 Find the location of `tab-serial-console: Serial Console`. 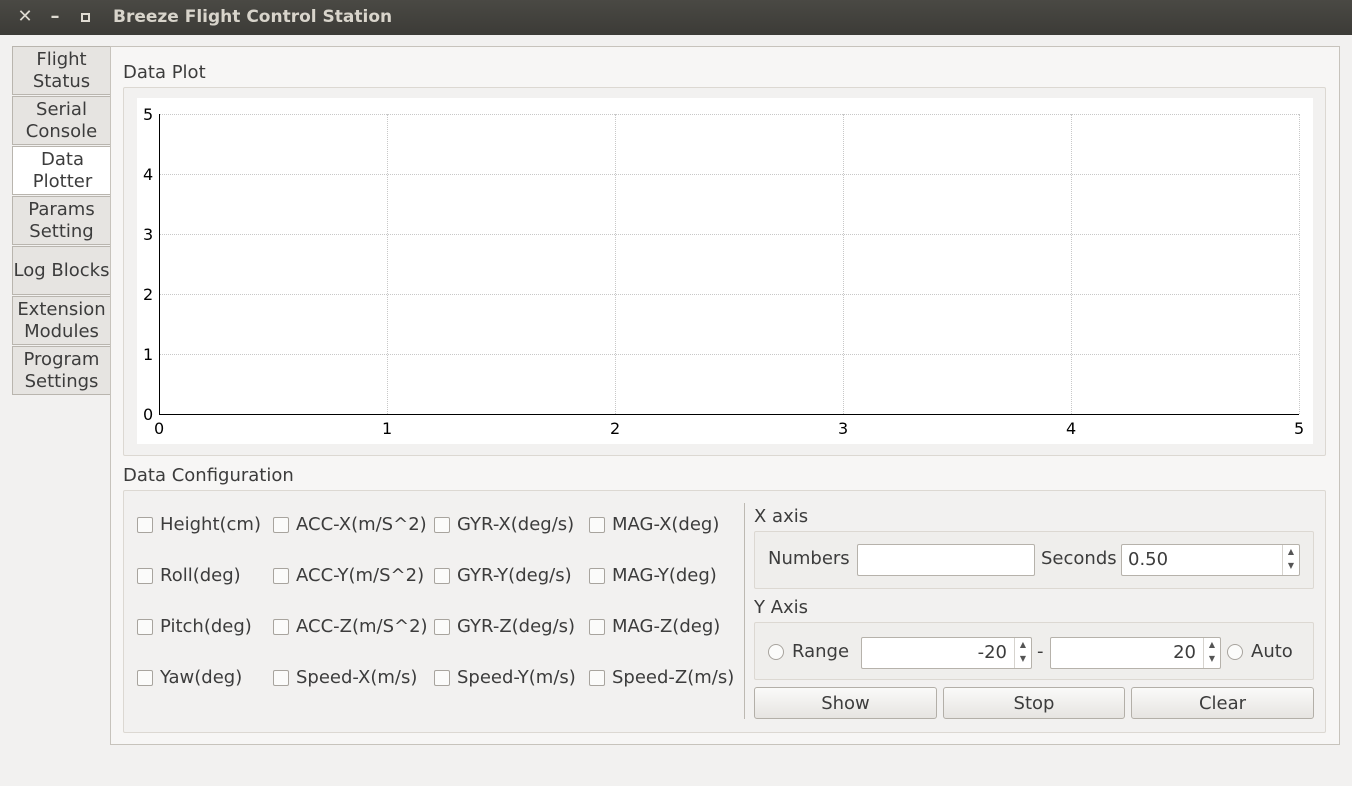

tab-serial-console: Serial Console is located at coordinates (61, 120).